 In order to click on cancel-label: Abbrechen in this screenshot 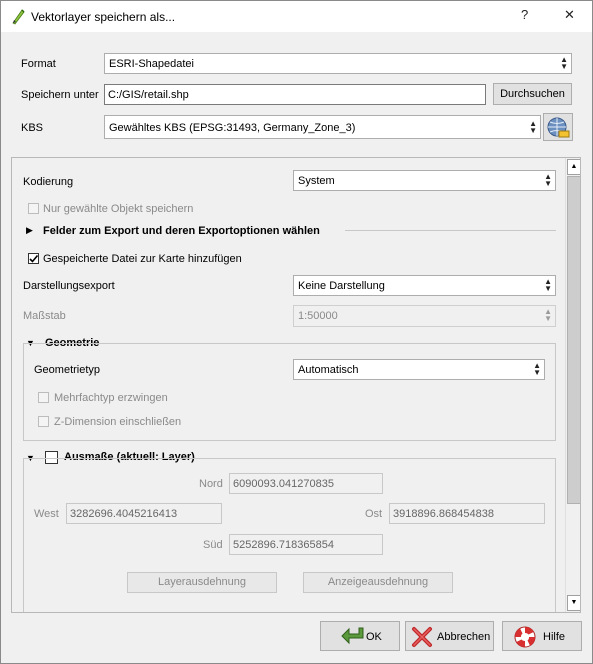, I will do `click(464, 637)`.